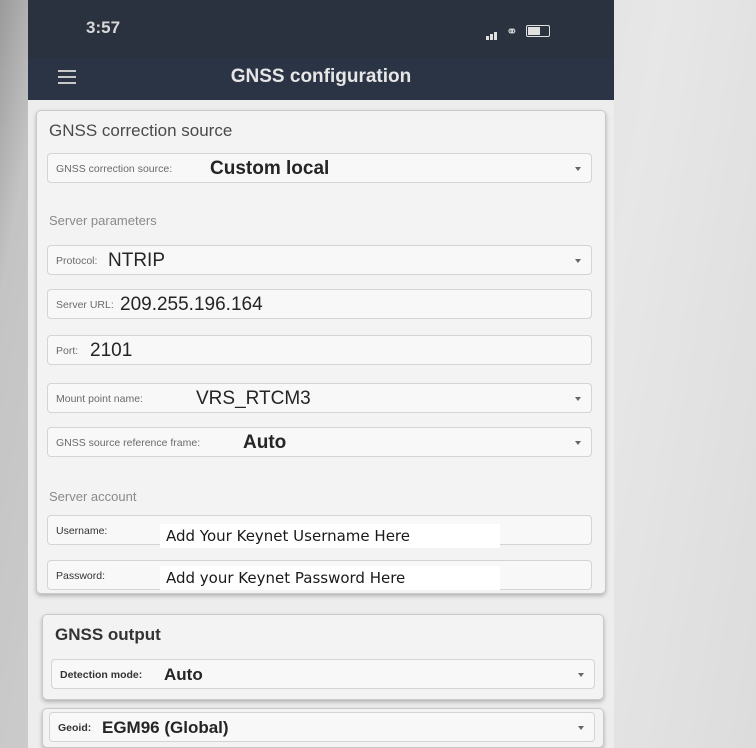 The height and width of the screenshot is (748, 756). Describe the element at coordinates (93, 496) in the screenshot. I see `server-account-heading: Server account` at that location.